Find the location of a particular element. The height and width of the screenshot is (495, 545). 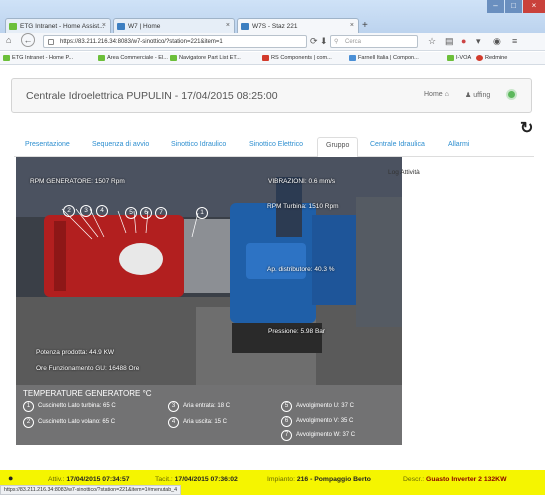

sensor-marker: 6 is located at coordinates (146, 213).